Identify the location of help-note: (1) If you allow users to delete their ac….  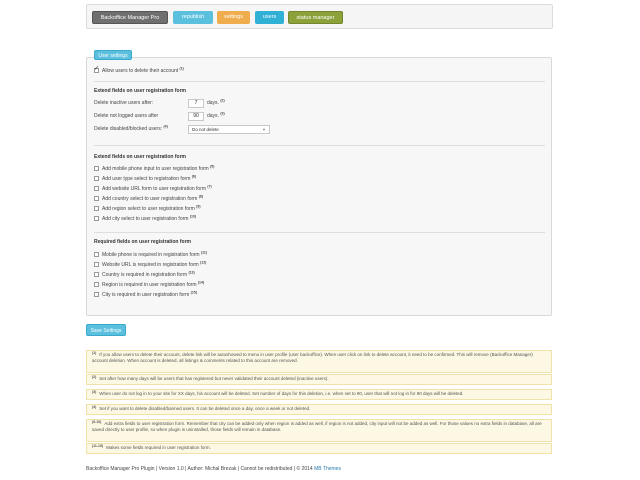
(319, 361).